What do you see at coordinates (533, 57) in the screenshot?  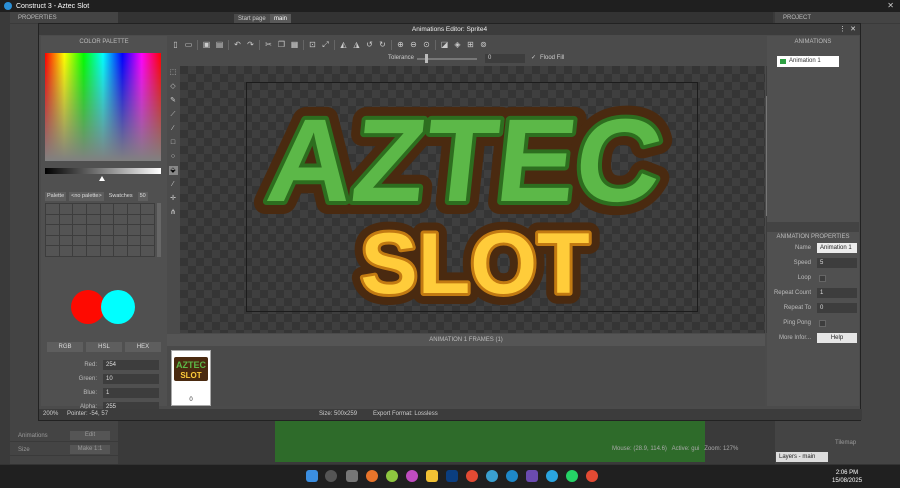 I see `flood-fill-checkbox: ✓` at bounding box center [533, 57].